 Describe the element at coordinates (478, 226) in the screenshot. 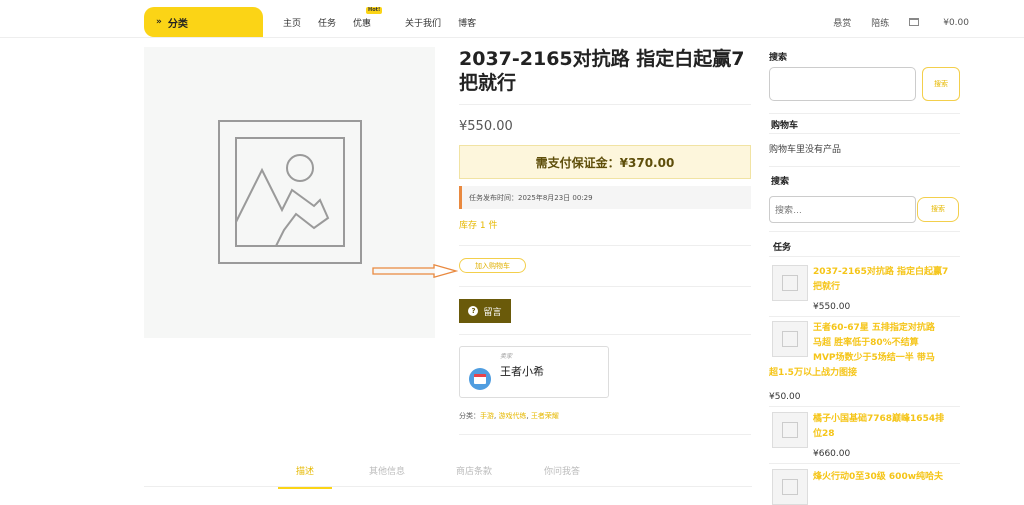

I see `stock-count: 库存 1 件` at that location.